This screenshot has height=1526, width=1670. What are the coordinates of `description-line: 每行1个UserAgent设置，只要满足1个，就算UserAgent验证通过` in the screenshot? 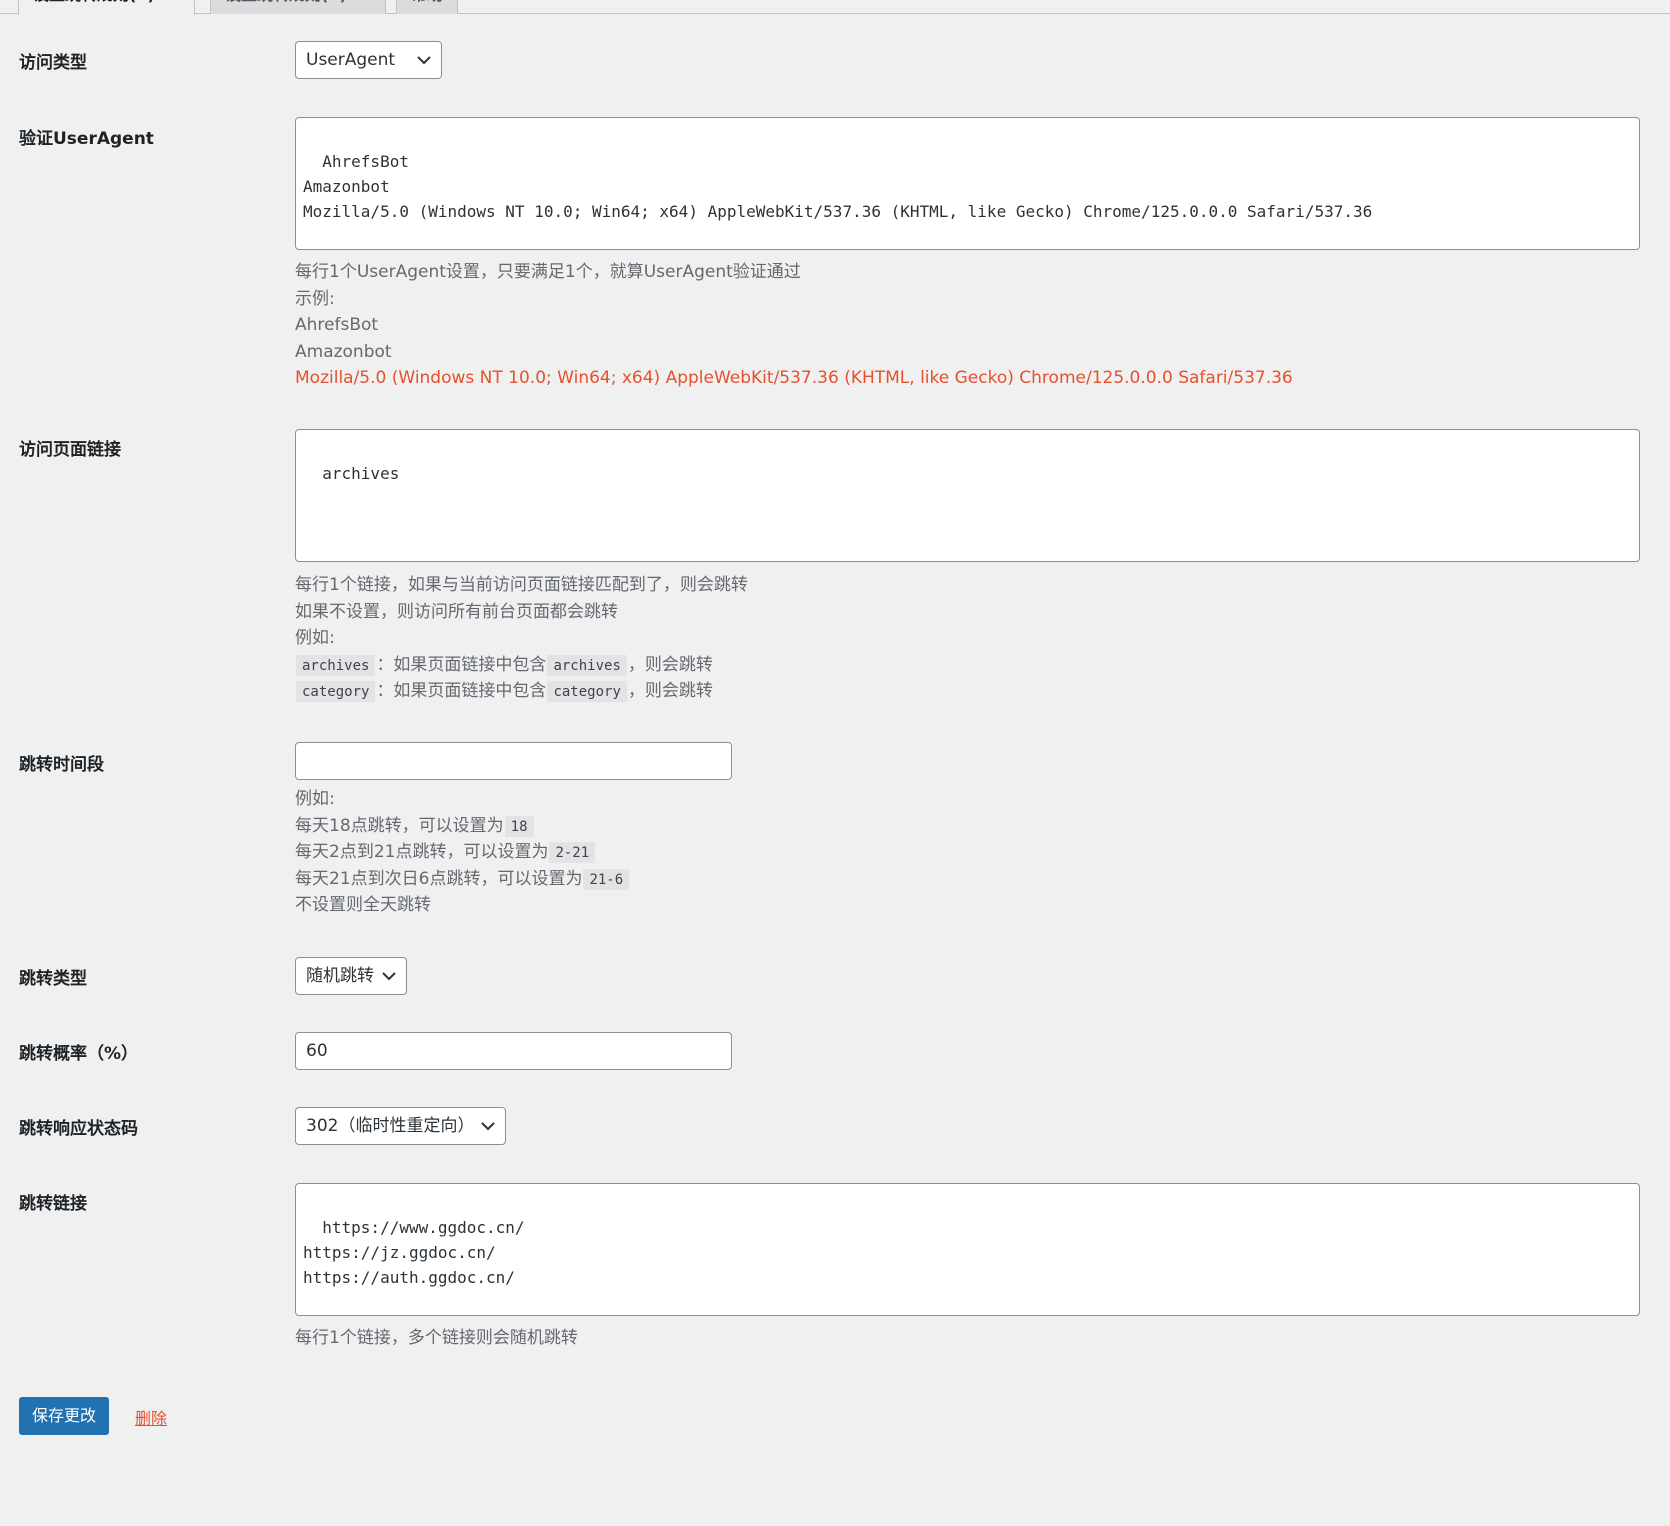 It's located at (548, 272).